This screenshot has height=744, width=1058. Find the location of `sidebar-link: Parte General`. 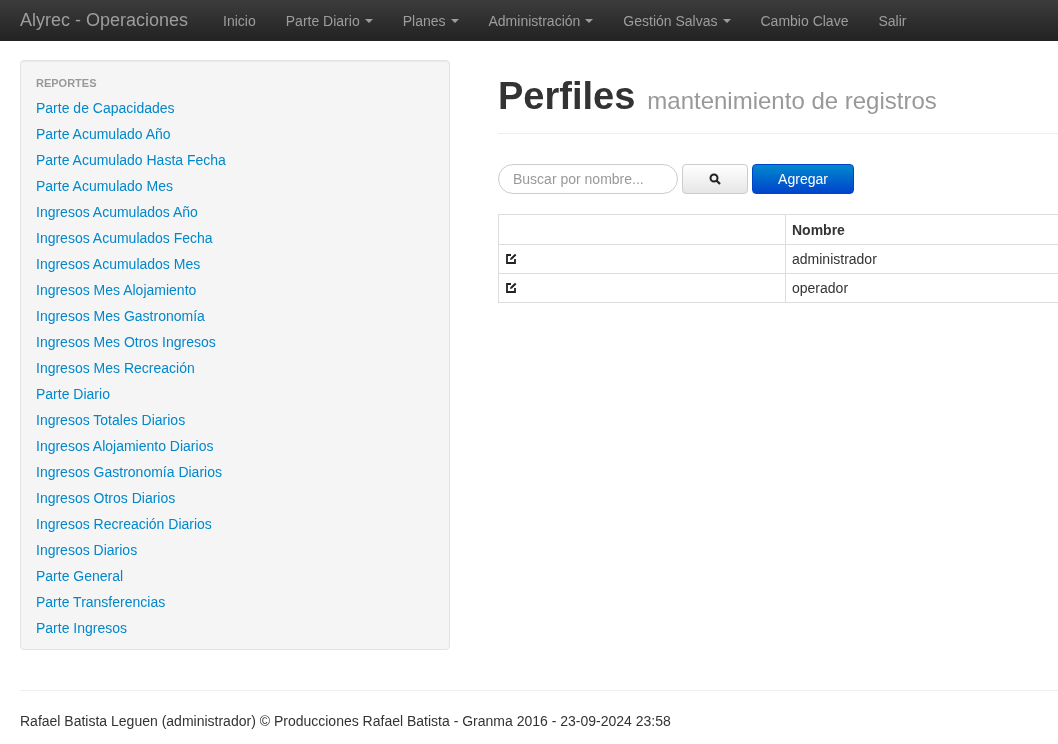

sidebar-link: Parte General is located at coordinates (80, 576).